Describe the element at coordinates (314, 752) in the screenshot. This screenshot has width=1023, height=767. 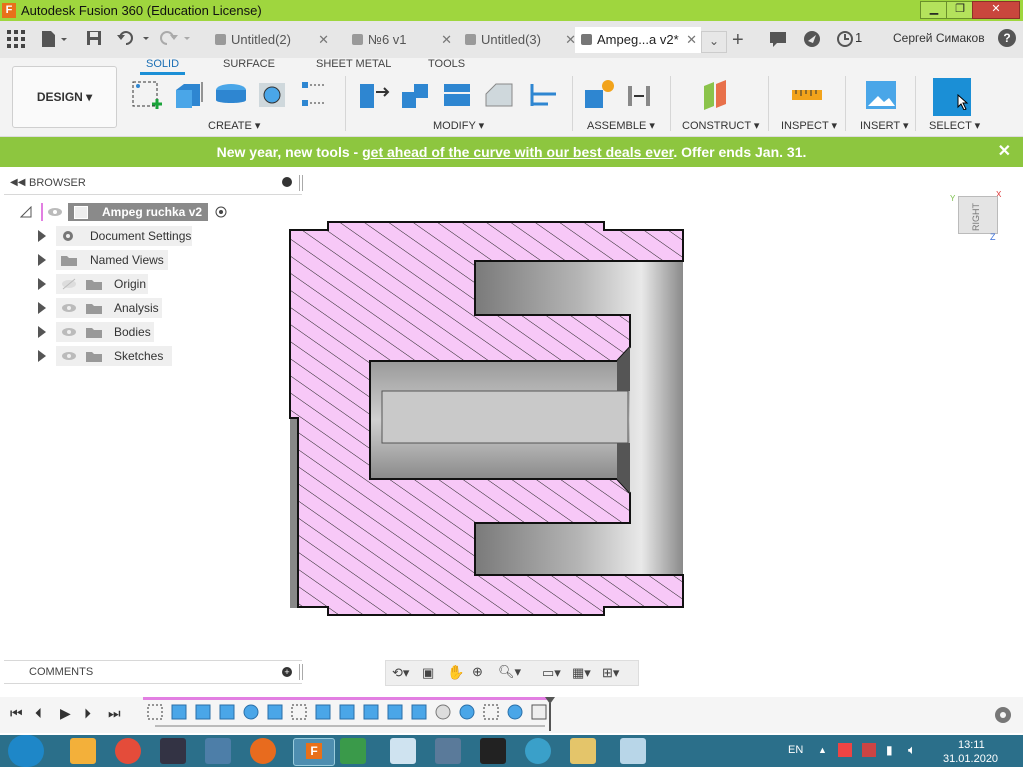
I see `fusion-taskbar-icon: F` at that location.